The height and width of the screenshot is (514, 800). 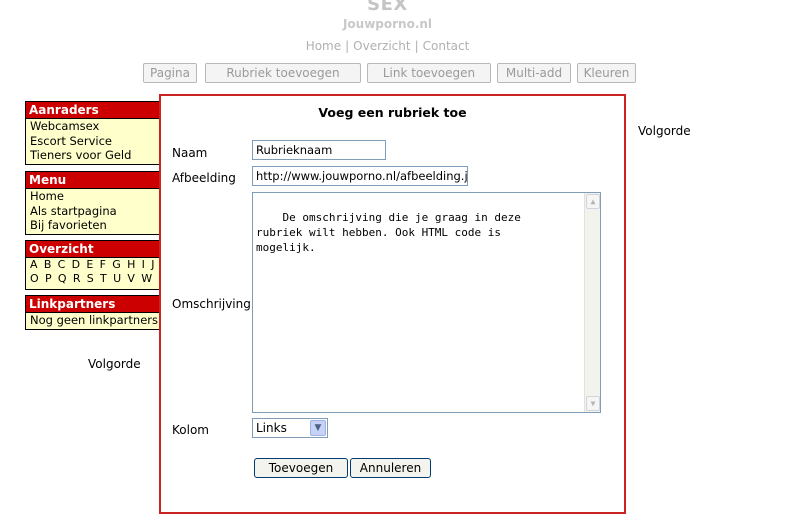 What do you see at coordinates (114, 364) in the screenshot?
I see `sidebar-volgorde-label: Volgorde` at bounding box center [114, 364].